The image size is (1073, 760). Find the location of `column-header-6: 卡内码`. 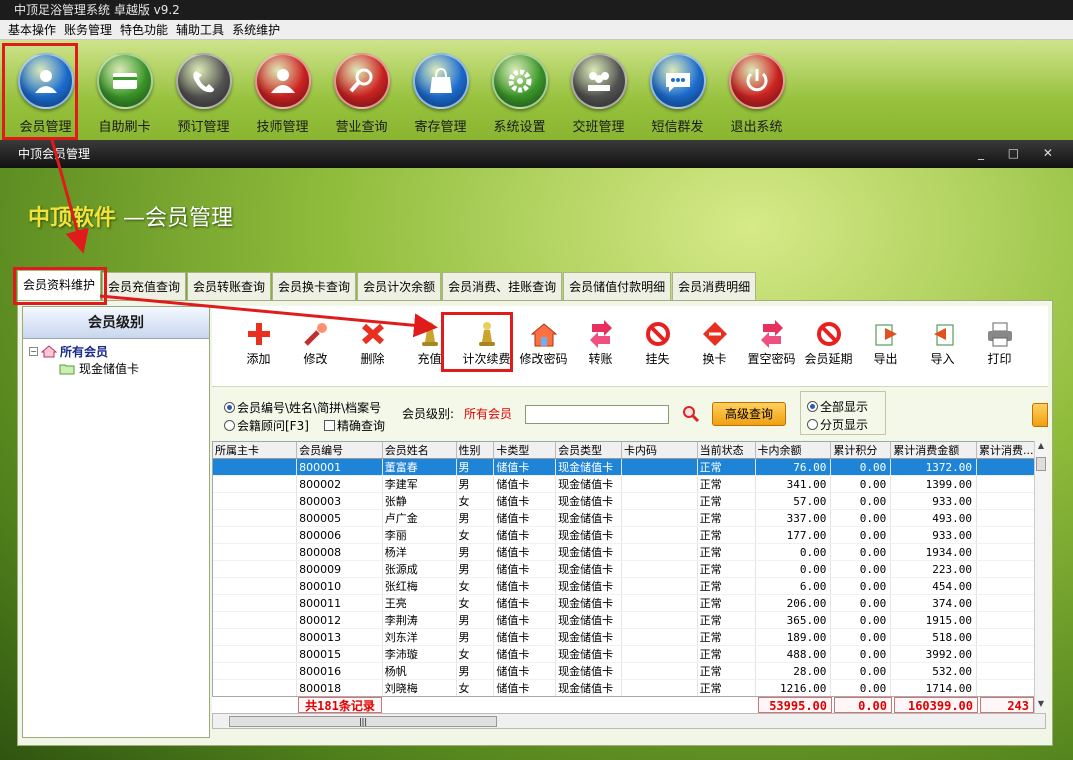

column-header-6: 卡内码 is located at coordinates (659, 450).